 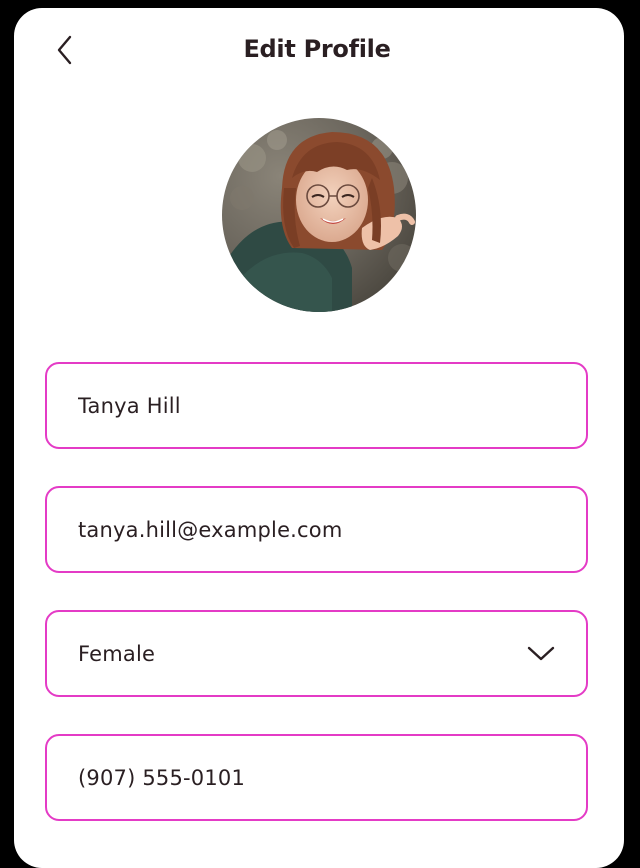 I want to click on profile-photo, so click(x=319, y=215).